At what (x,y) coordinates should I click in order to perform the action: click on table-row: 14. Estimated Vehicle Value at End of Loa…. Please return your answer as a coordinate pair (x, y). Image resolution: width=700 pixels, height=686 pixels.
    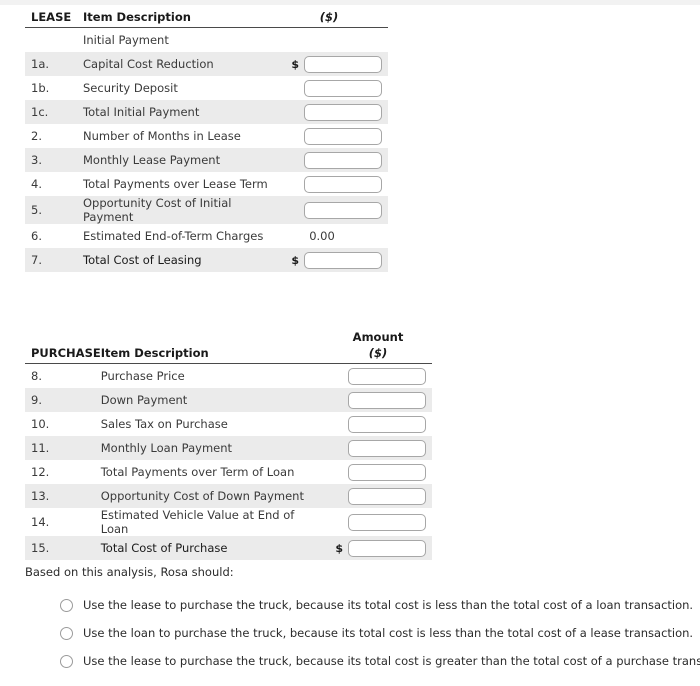
    Looking at the image, I should click on (228, 522).